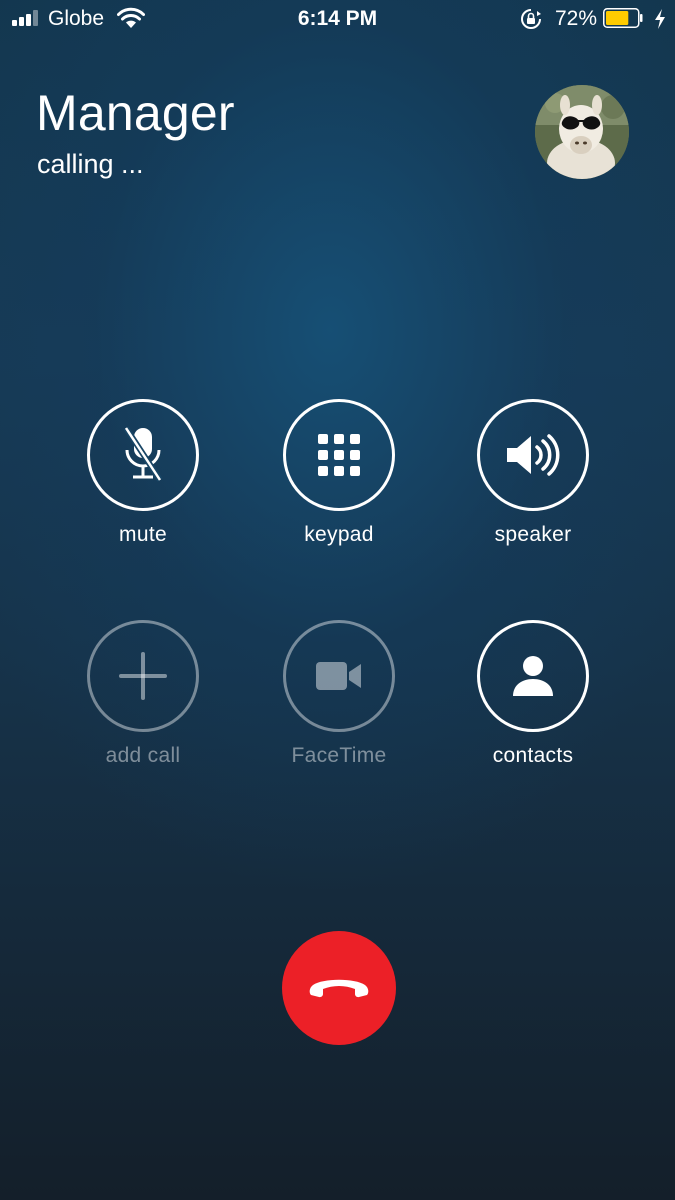 The height and width of the screenshot is (1200, 675). I want to click on contacts-button-ring, so click(533, 676).